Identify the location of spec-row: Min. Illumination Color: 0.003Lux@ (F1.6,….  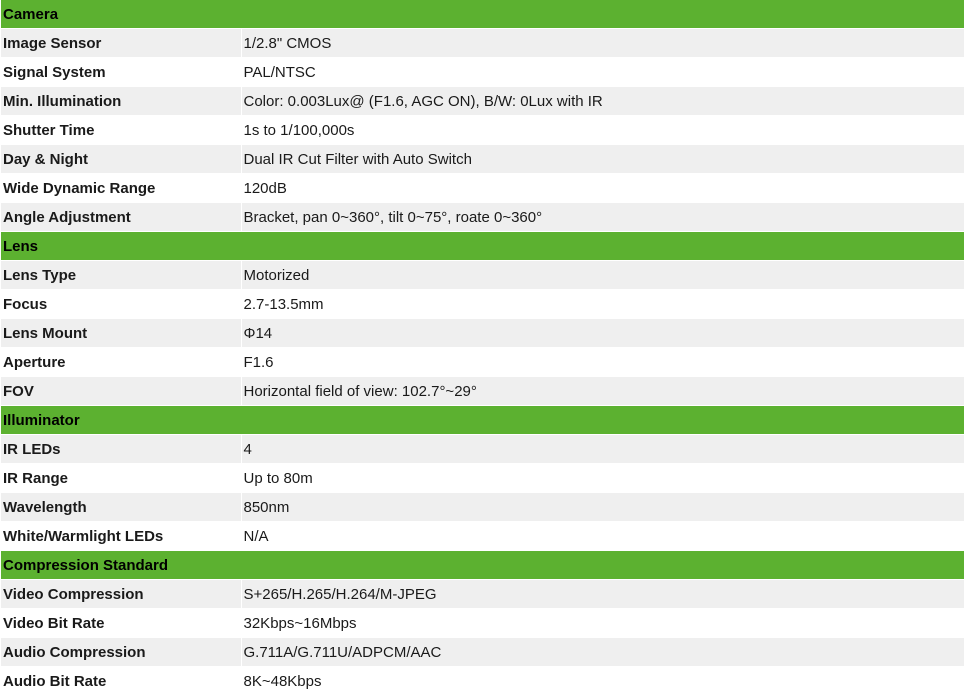
(483, 101).